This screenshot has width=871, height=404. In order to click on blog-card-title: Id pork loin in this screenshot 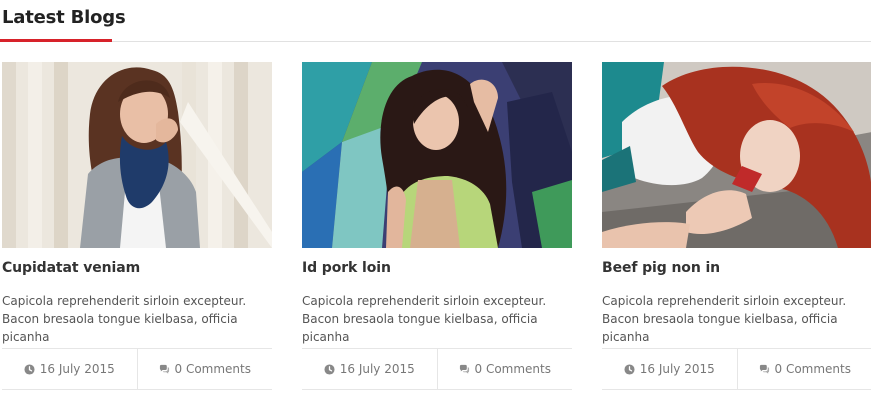, I will do `click(346, 268)`.